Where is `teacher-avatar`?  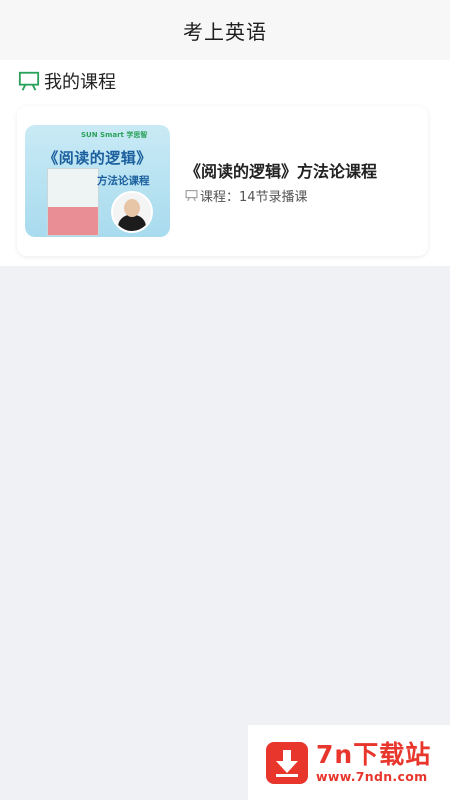
teacher-avatar is located at coordinates (132, 212).